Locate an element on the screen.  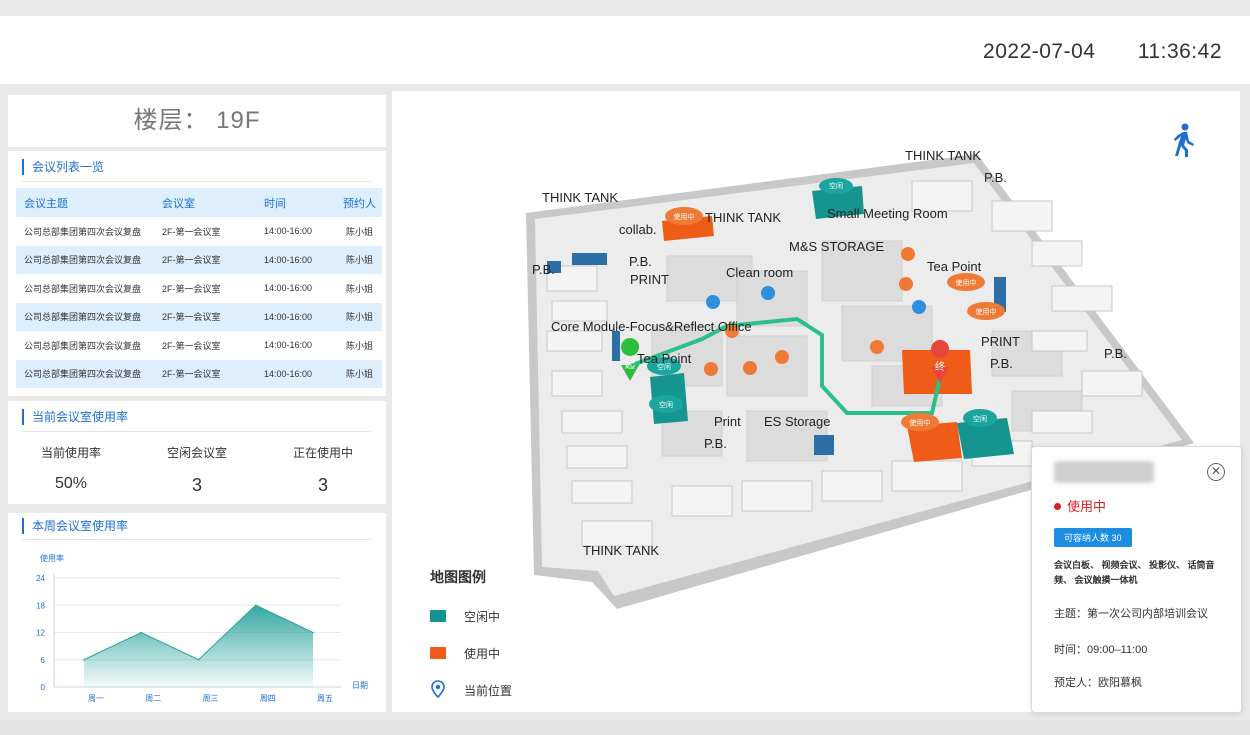
series-area is located at coordinates (198, 646).